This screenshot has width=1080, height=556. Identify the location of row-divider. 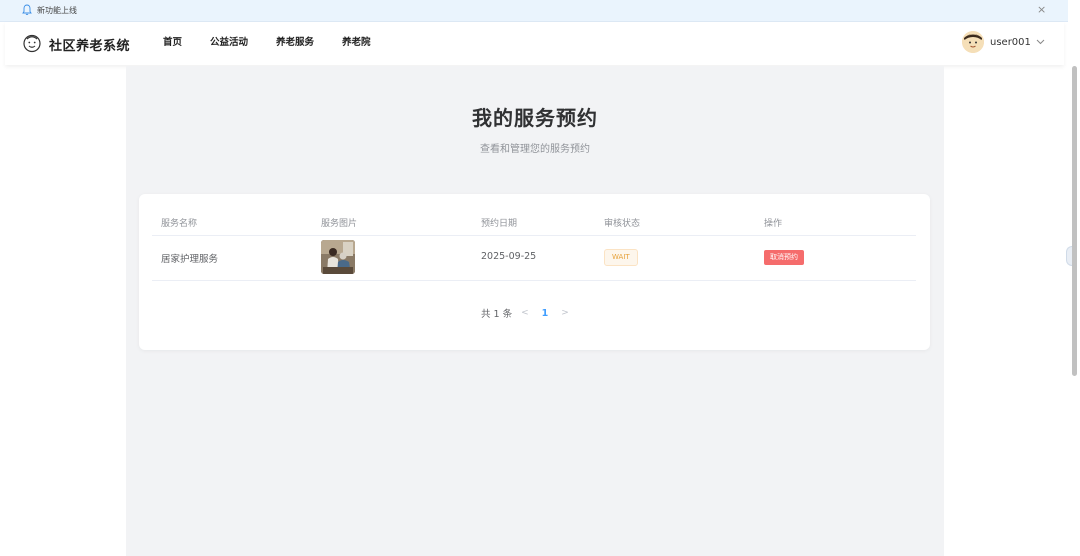
(534, 280).